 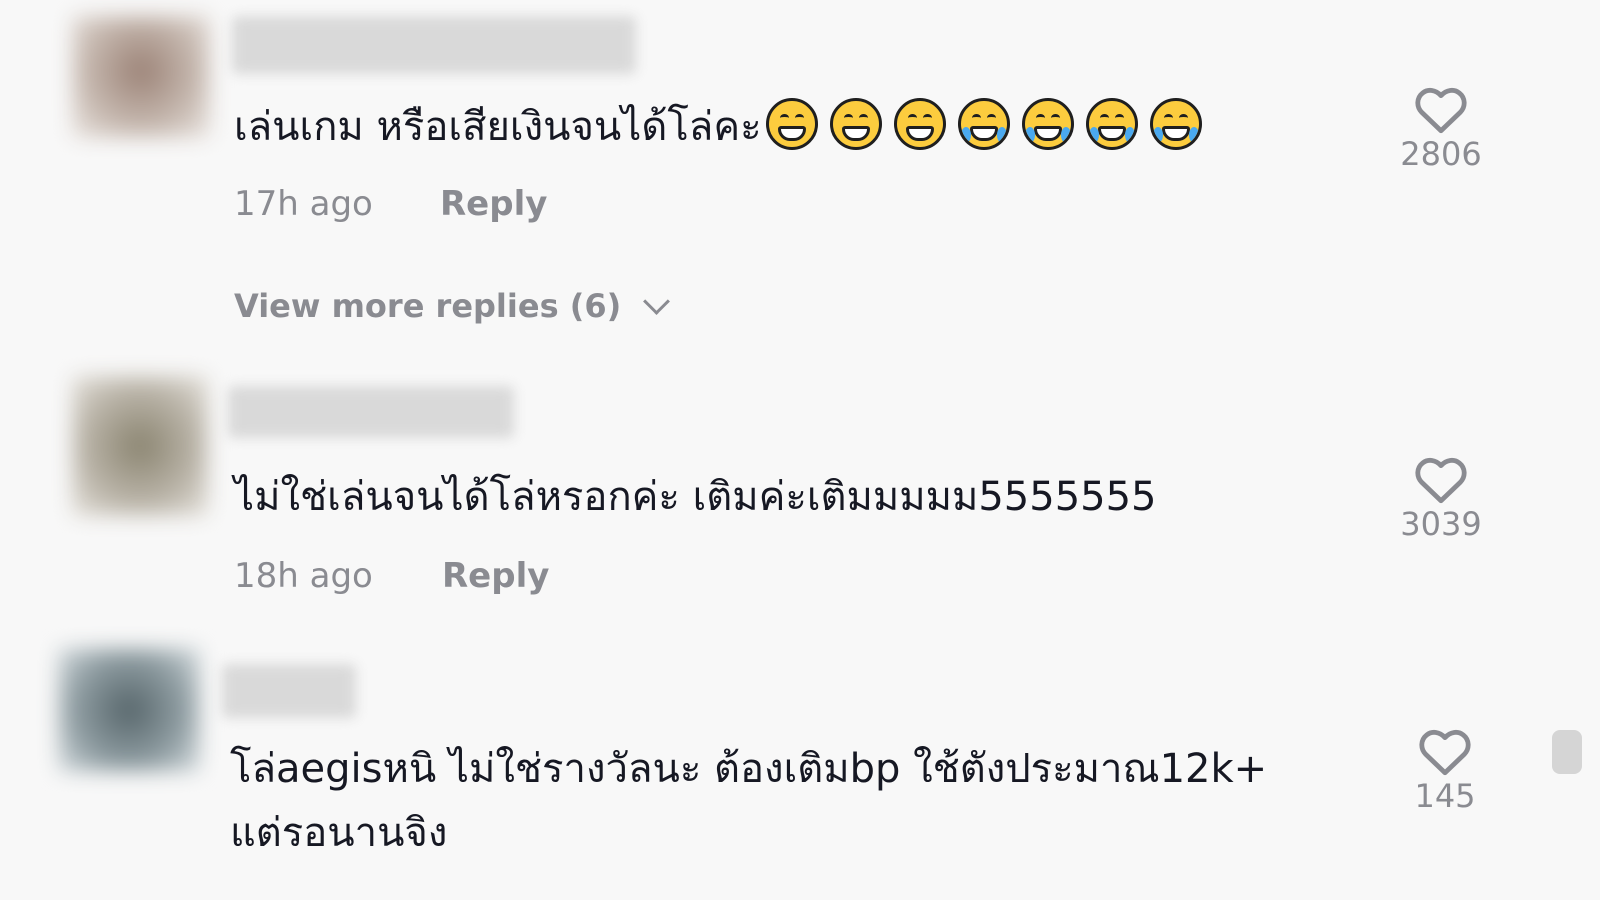 I want to click on view-more-replies-button: View more replies (6), so click(x=452, y=306).